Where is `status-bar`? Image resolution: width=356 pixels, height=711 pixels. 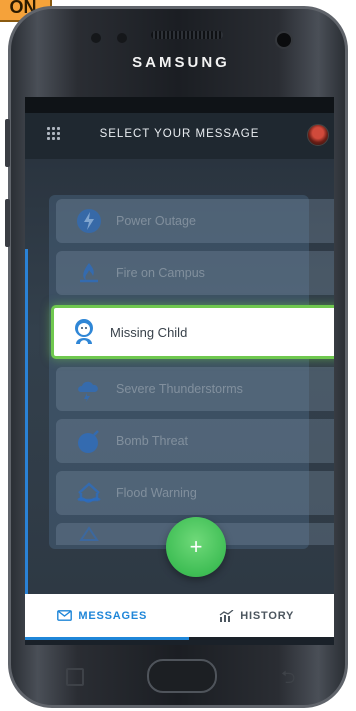
status-bar is located at coordinates (179, 105).